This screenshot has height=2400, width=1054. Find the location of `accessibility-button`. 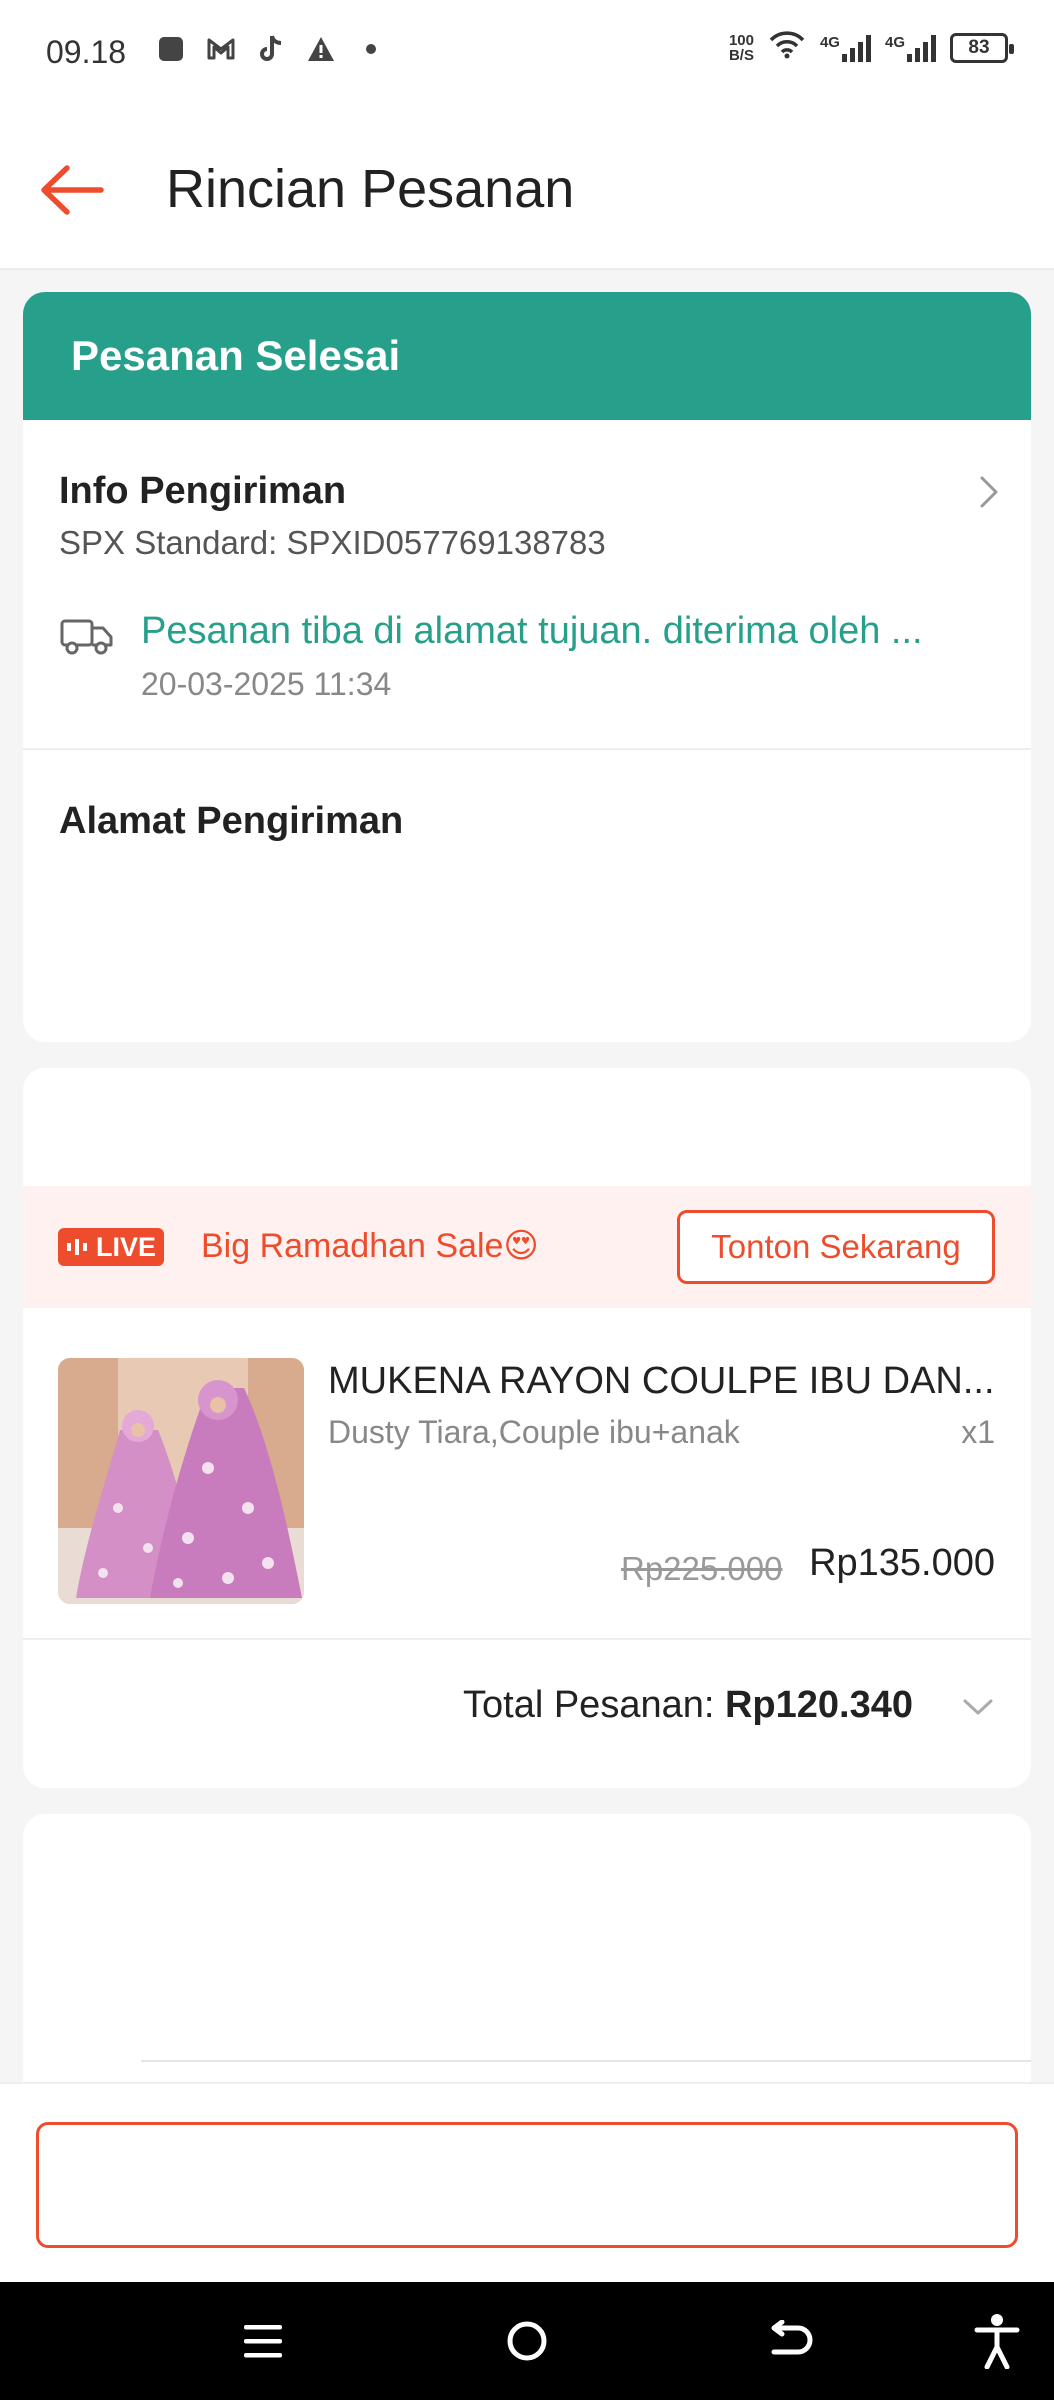

accessibility-button is located at coordinates (997, 2341).